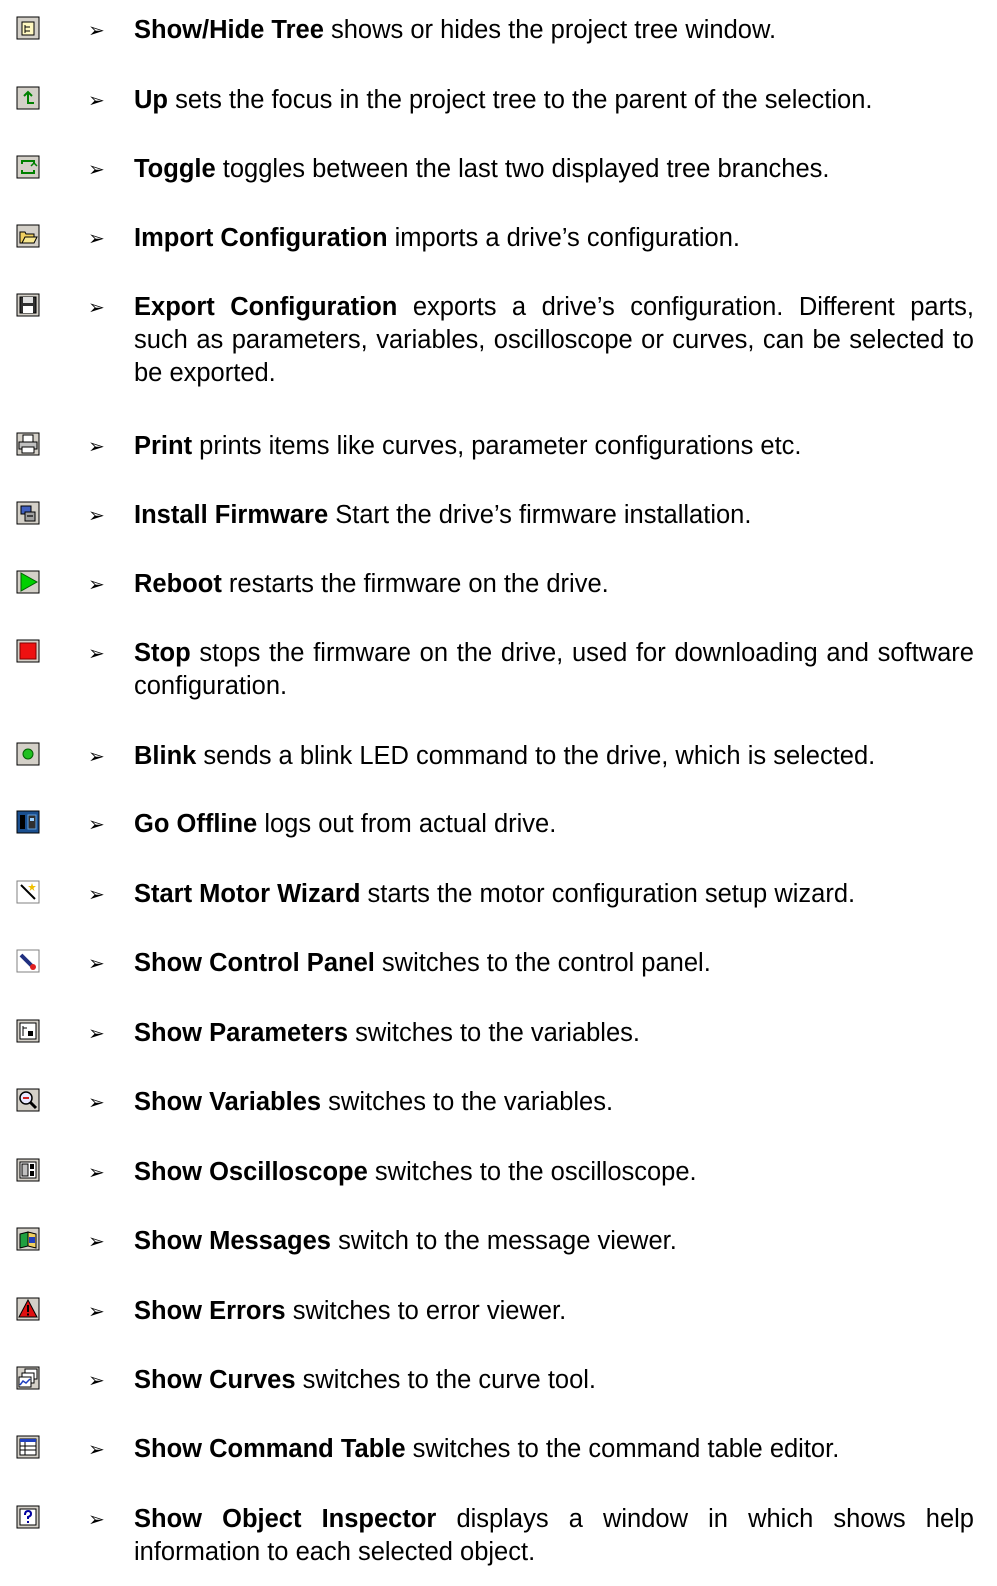 This screenshot has height=1586, width=997. What do you see at coordinates (28, 1378) in the screenshot?
I see `curves-icon` at bounding box center [28, 1378].